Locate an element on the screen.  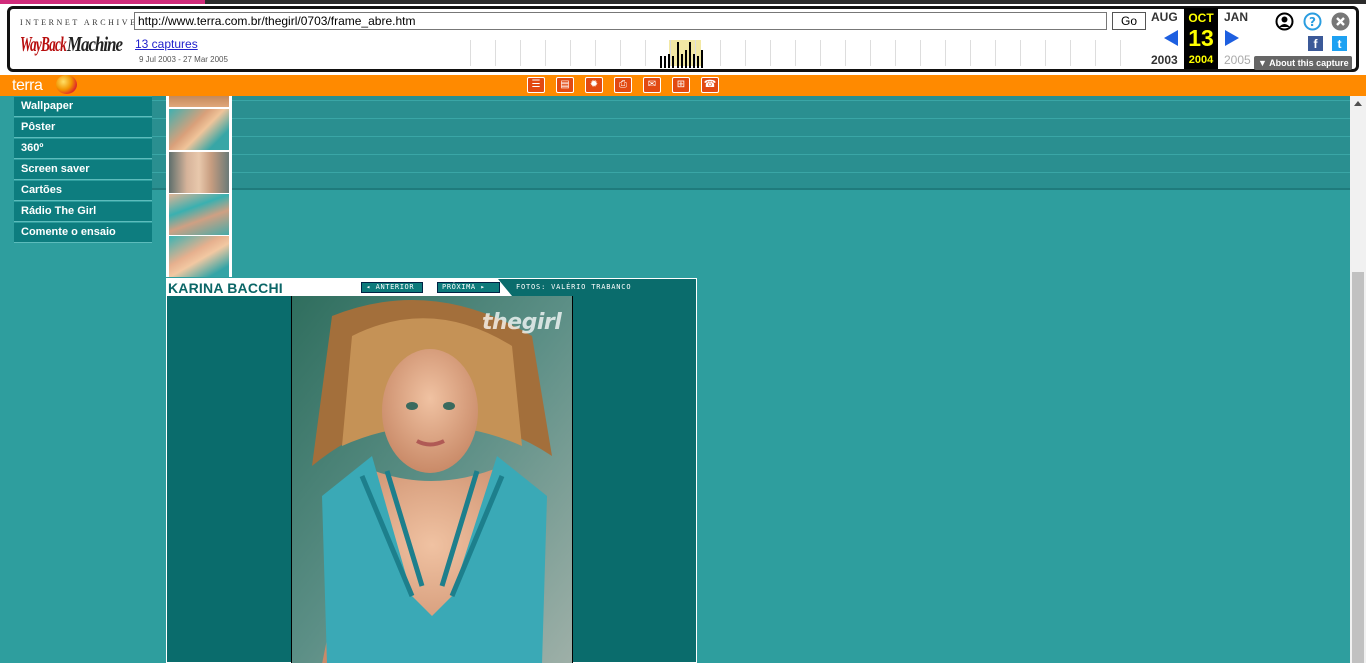
help-icon: ? is located at coordinates (1312, 21).